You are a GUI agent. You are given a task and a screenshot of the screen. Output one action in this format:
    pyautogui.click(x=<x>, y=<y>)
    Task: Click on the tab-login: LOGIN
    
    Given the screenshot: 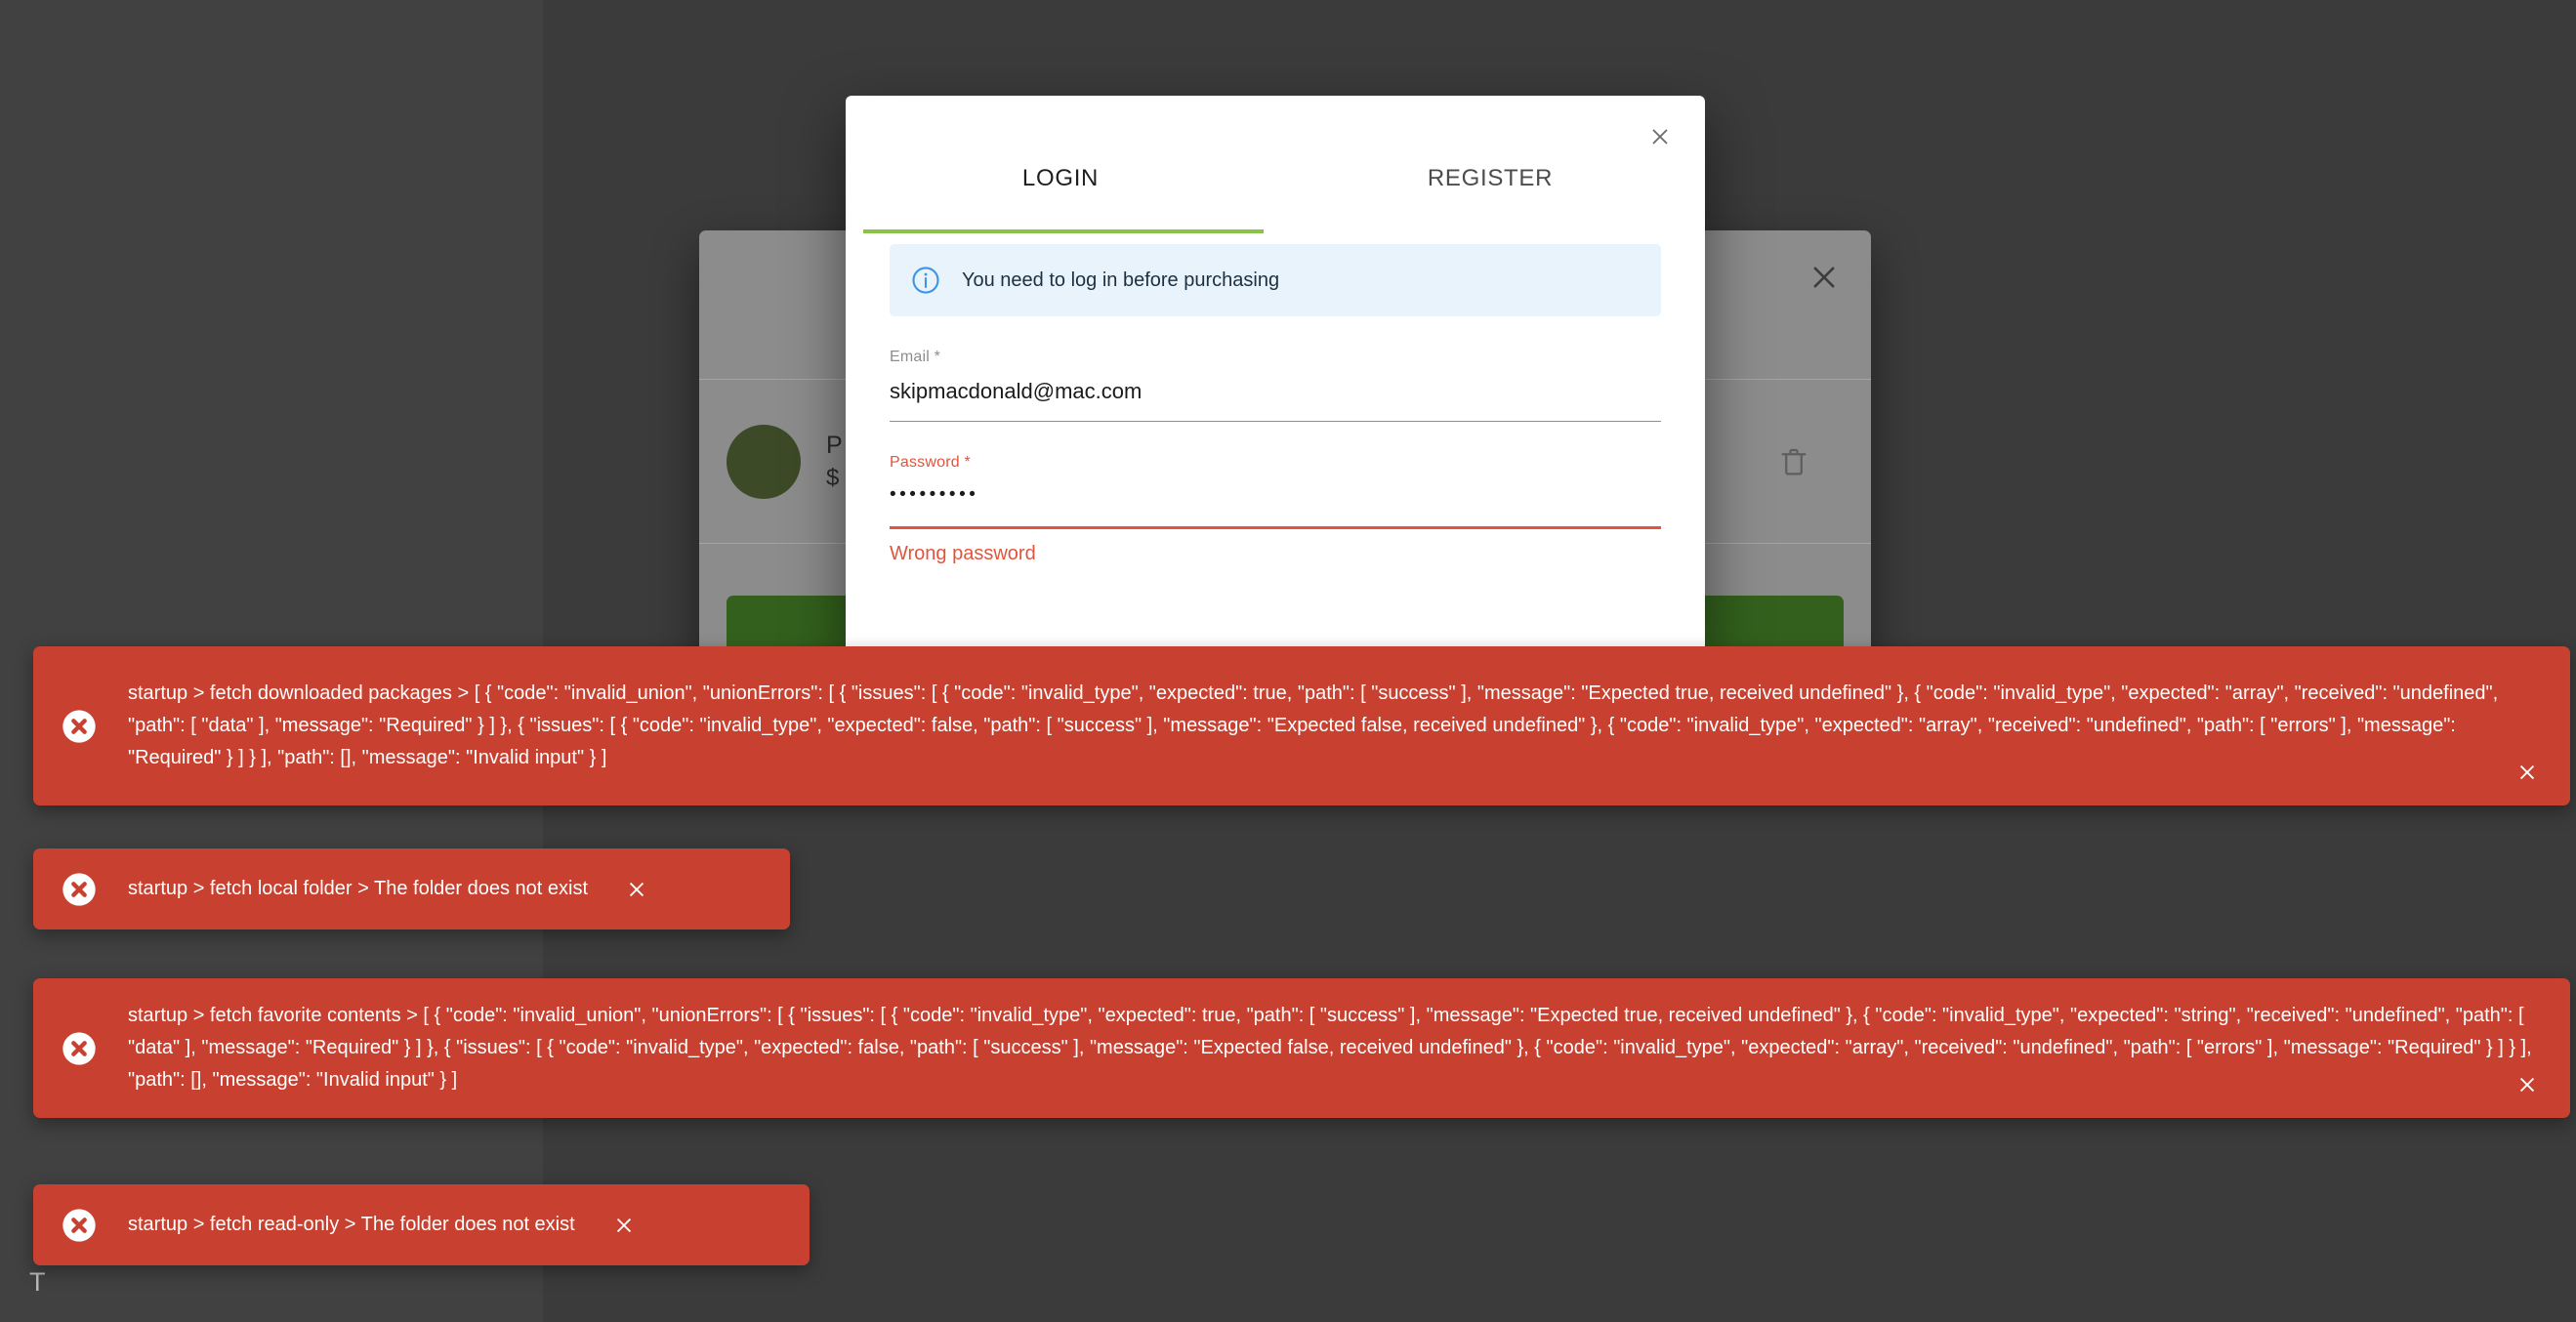 What is the action you would take?
    pyautogui.click(x=1060, y=178)
    